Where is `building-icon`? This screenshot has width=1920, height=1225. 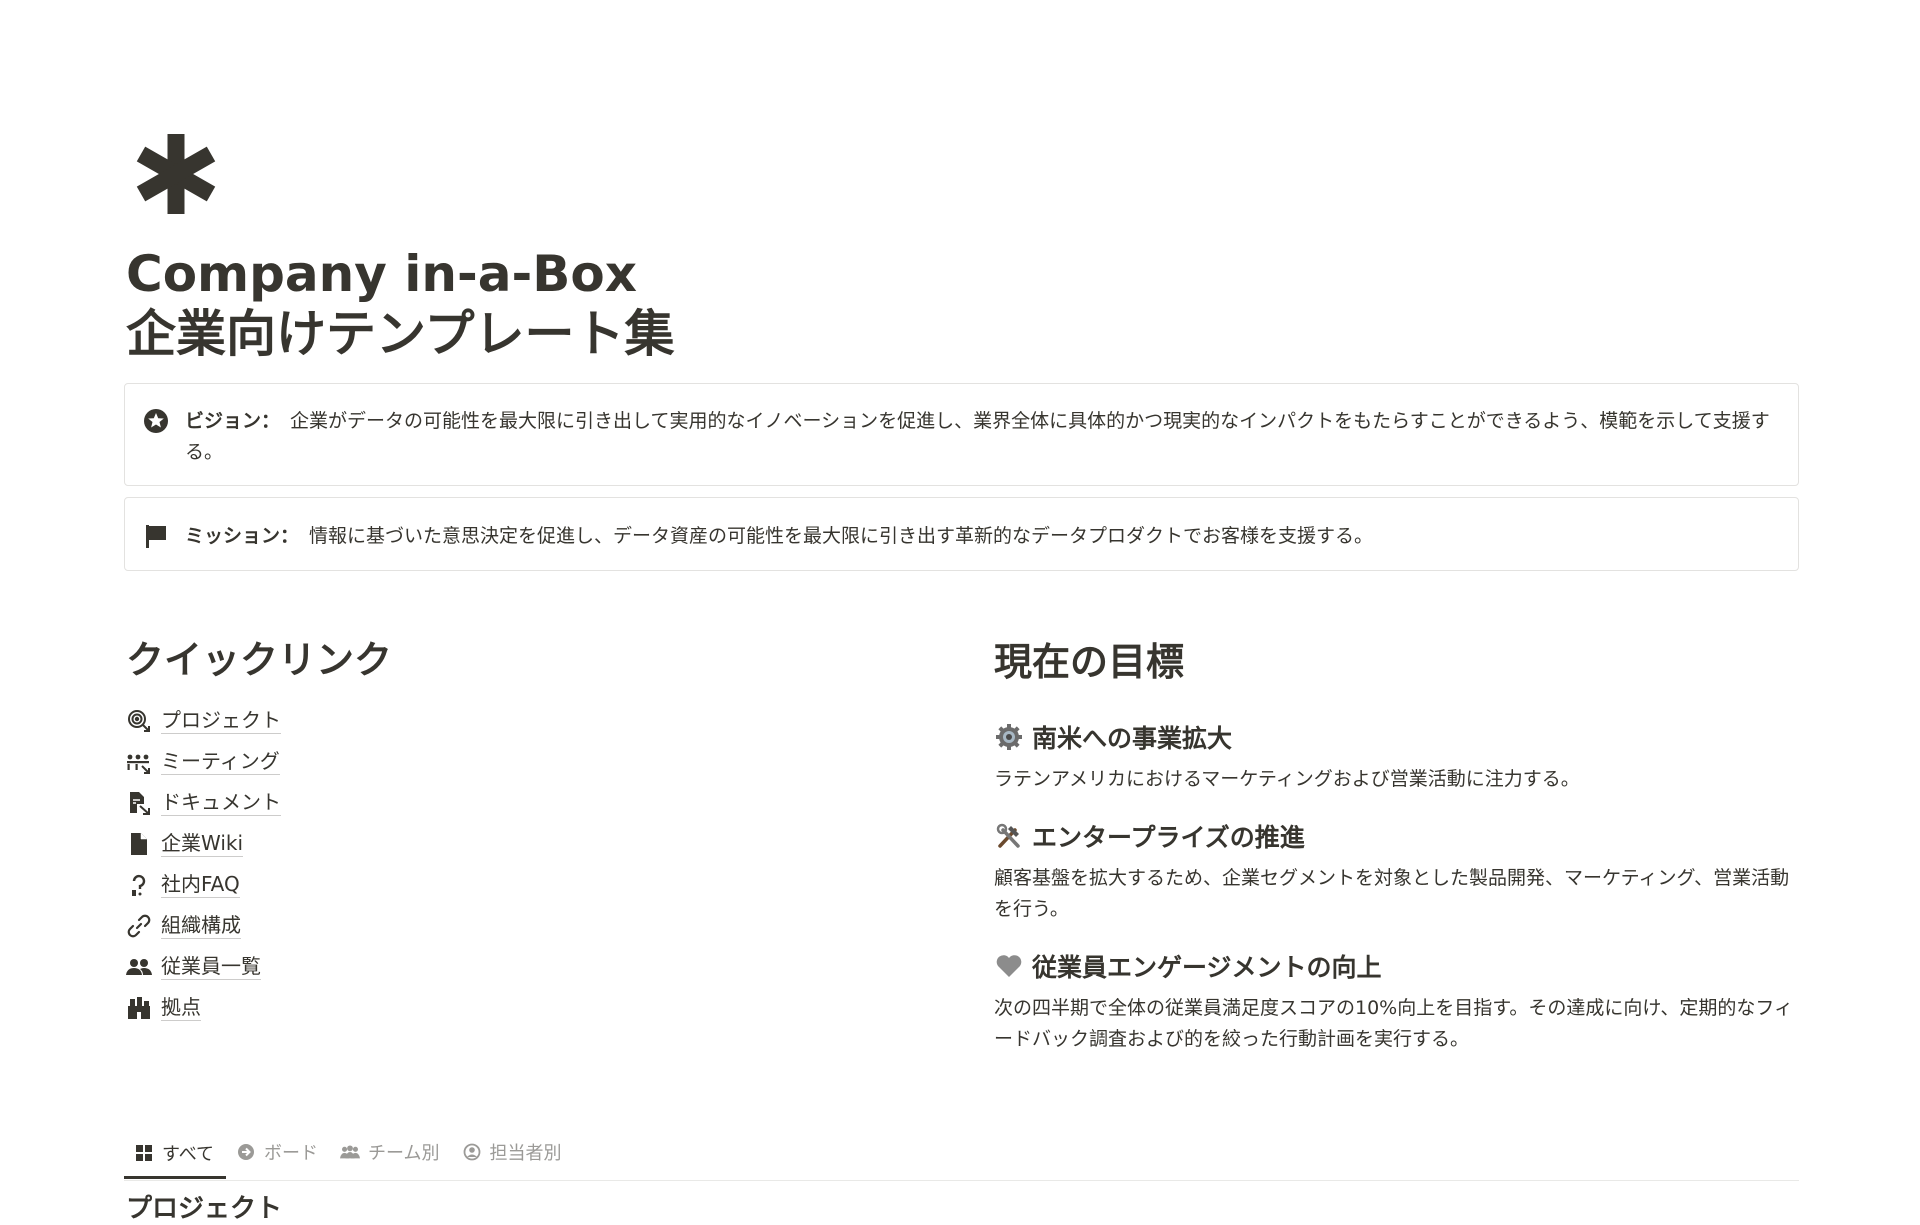
building-icon is located at coordinates (139, 1008).